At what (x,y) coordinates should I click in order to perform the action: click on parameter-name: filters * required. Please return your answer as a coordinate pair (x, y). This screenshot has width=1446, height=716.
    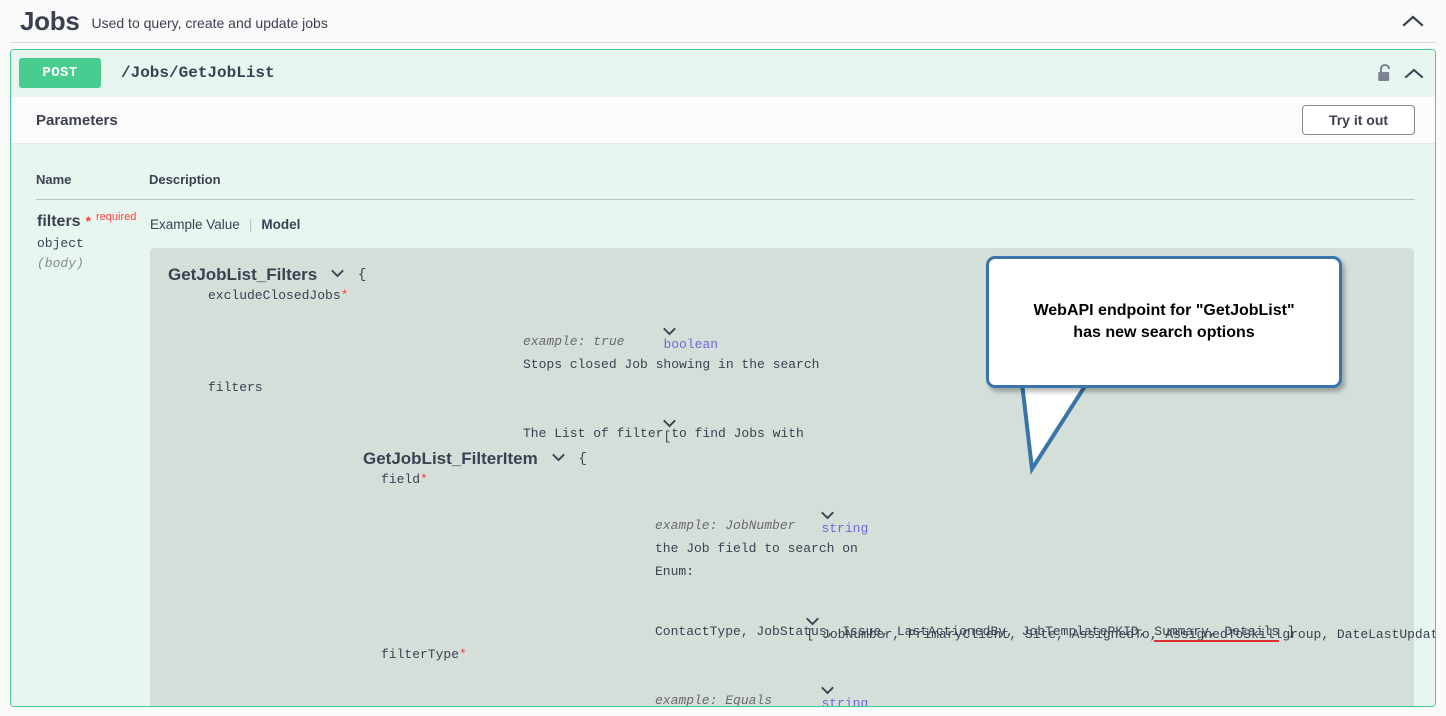
    Looking at the image, I should click on (92, 220).